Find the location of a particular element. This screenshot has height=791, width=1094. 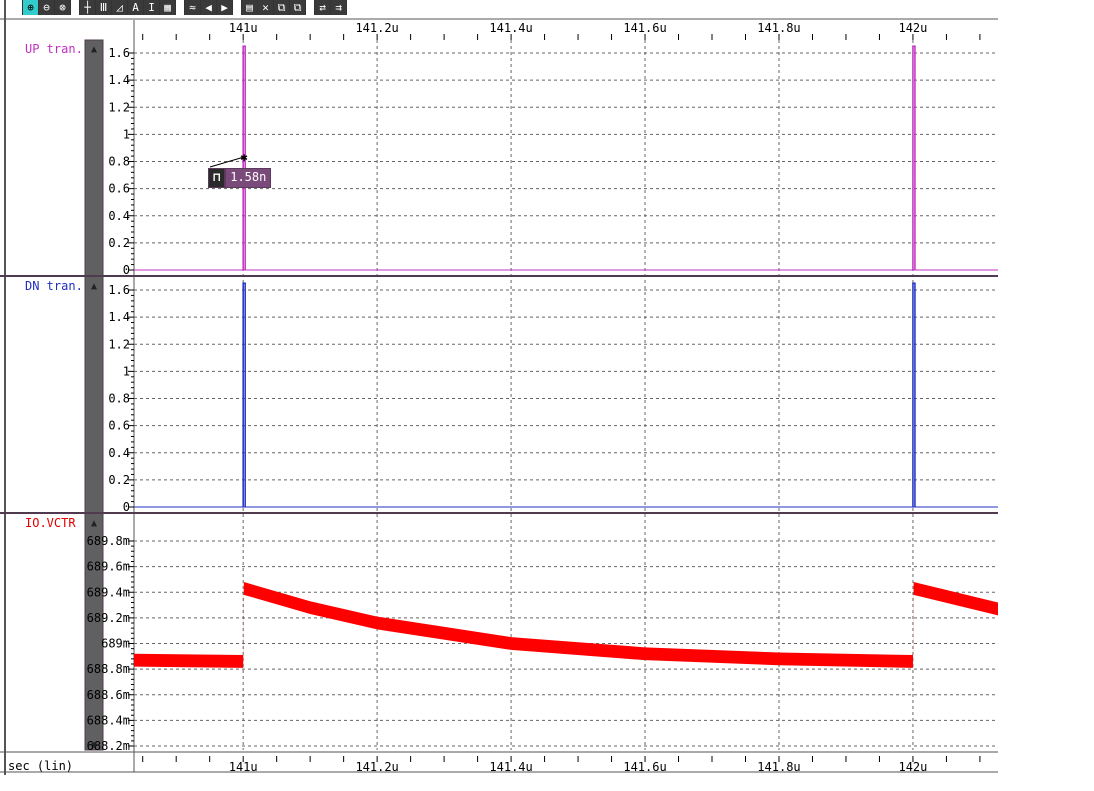

x-tick-label-top: 141.4u is located at coordinates (510, 28).